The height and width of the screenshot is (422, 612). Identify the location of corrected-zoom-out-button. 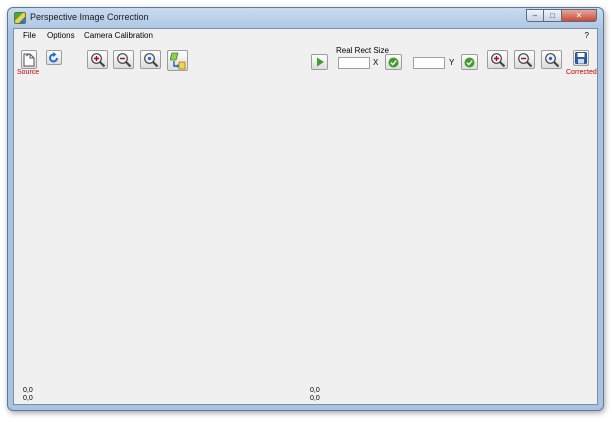
(524, 59).